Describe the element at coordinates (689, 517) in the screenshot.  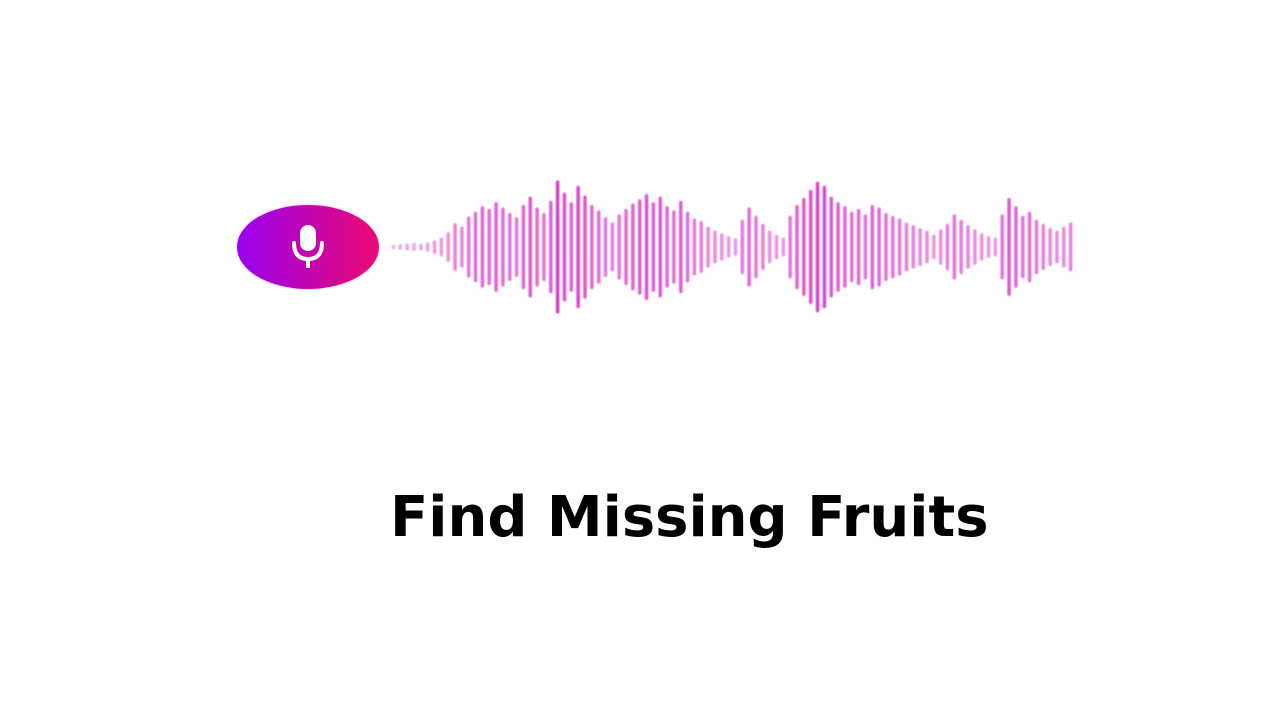
I see `page-title: Find Missing Fruits` at that location.